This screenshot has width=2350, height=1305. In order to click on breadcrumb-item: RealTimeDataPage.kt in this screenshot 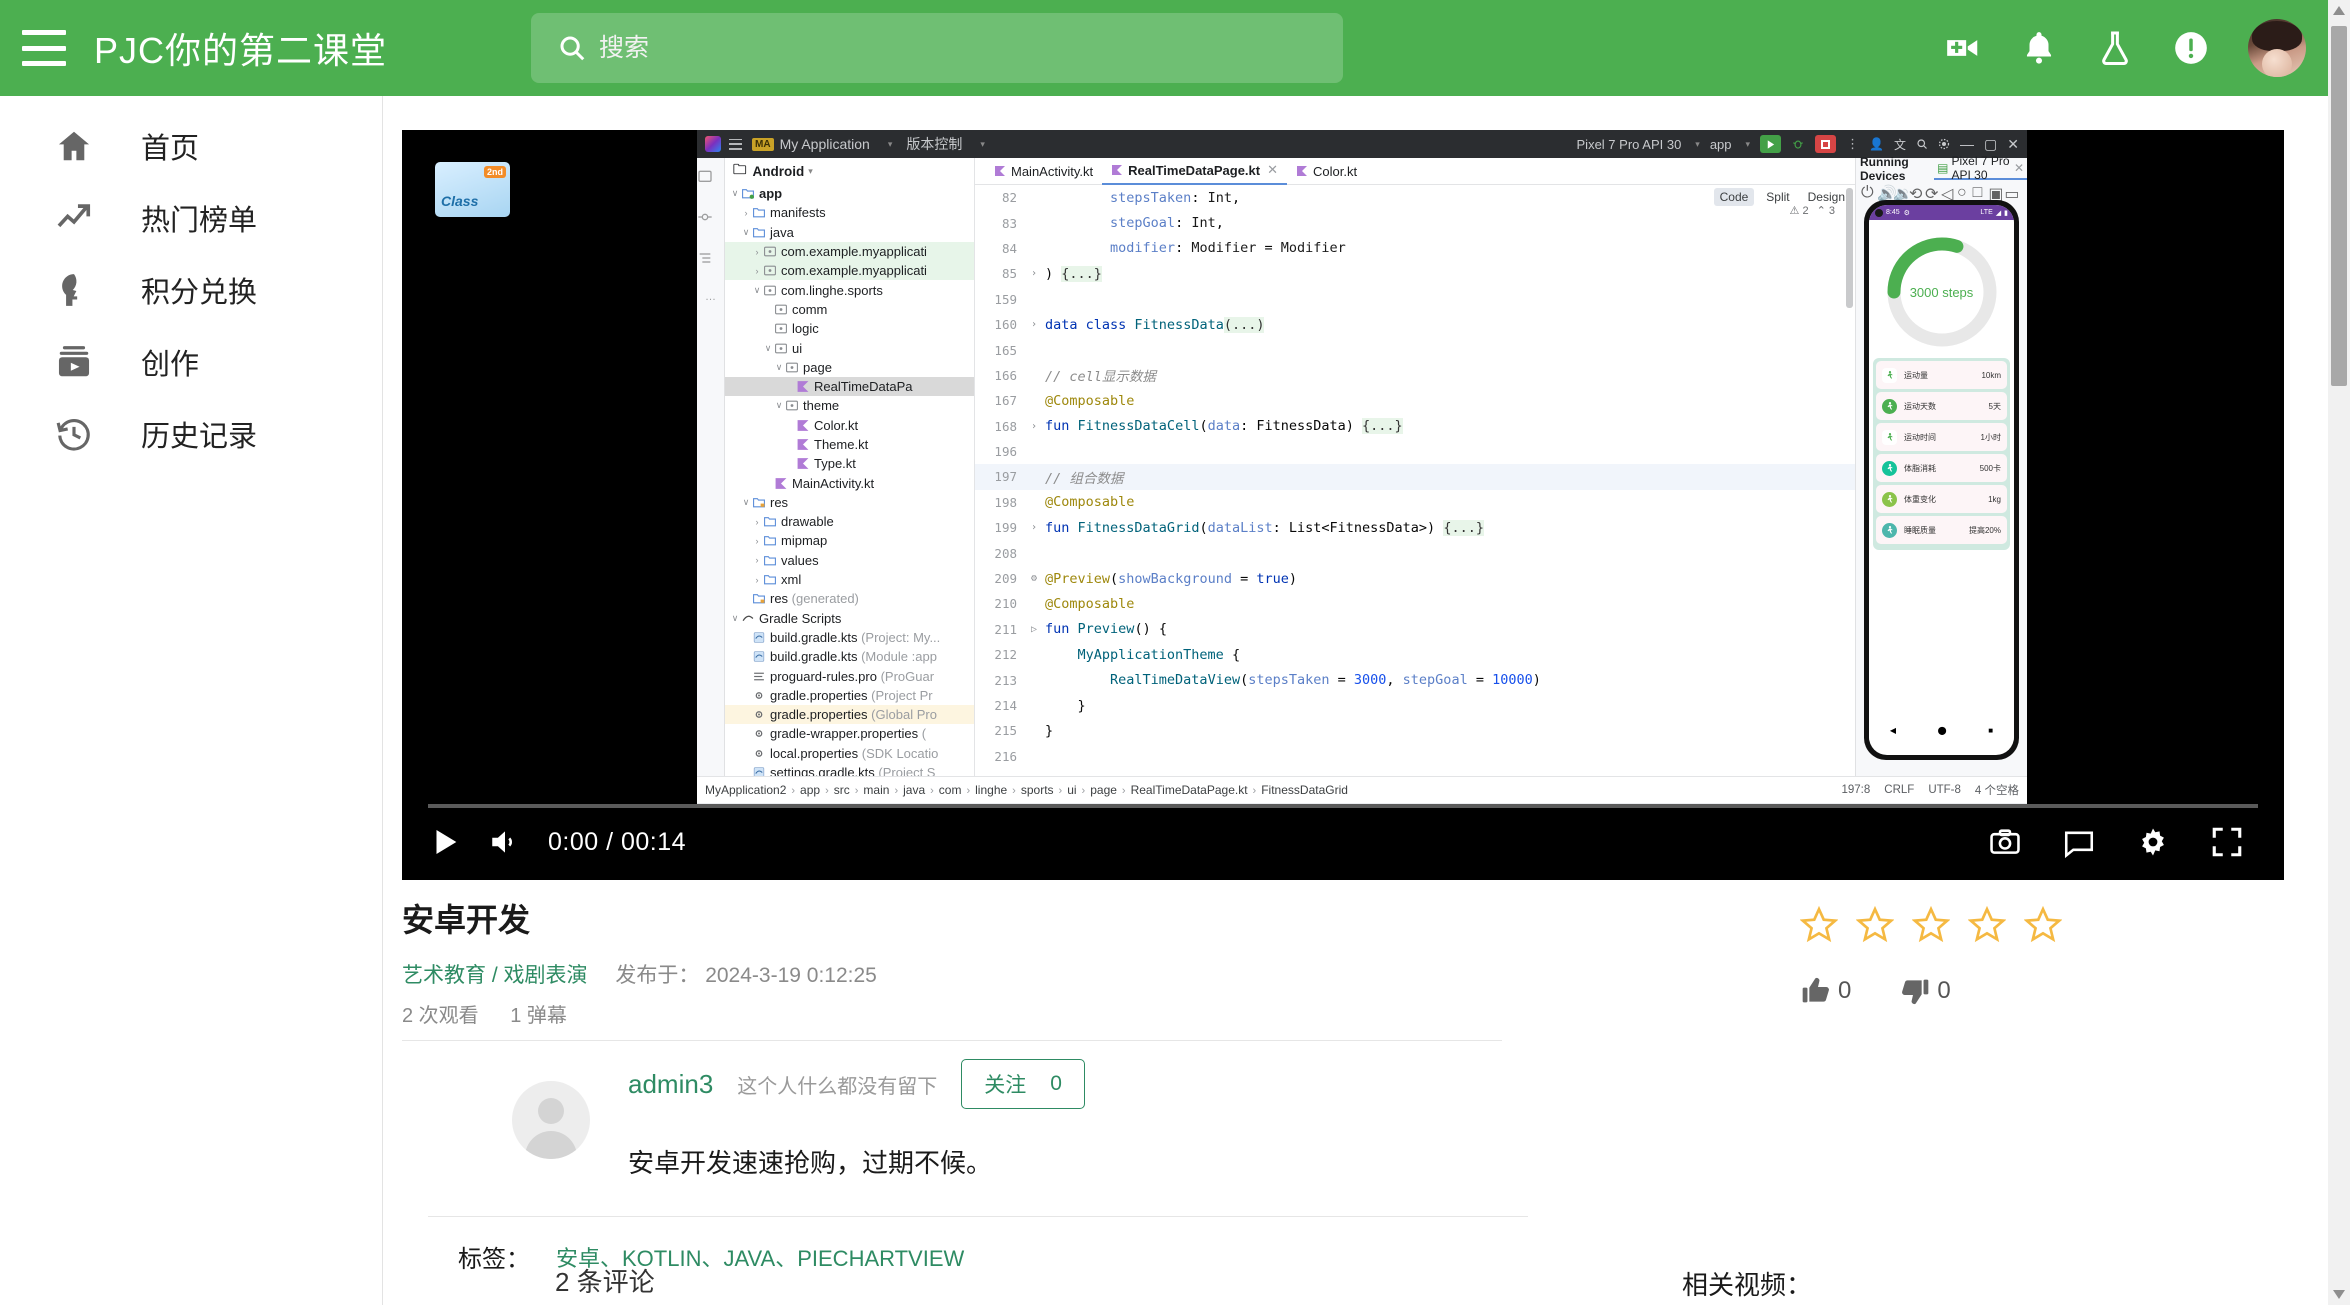, I will do `click(1189, 790)`.